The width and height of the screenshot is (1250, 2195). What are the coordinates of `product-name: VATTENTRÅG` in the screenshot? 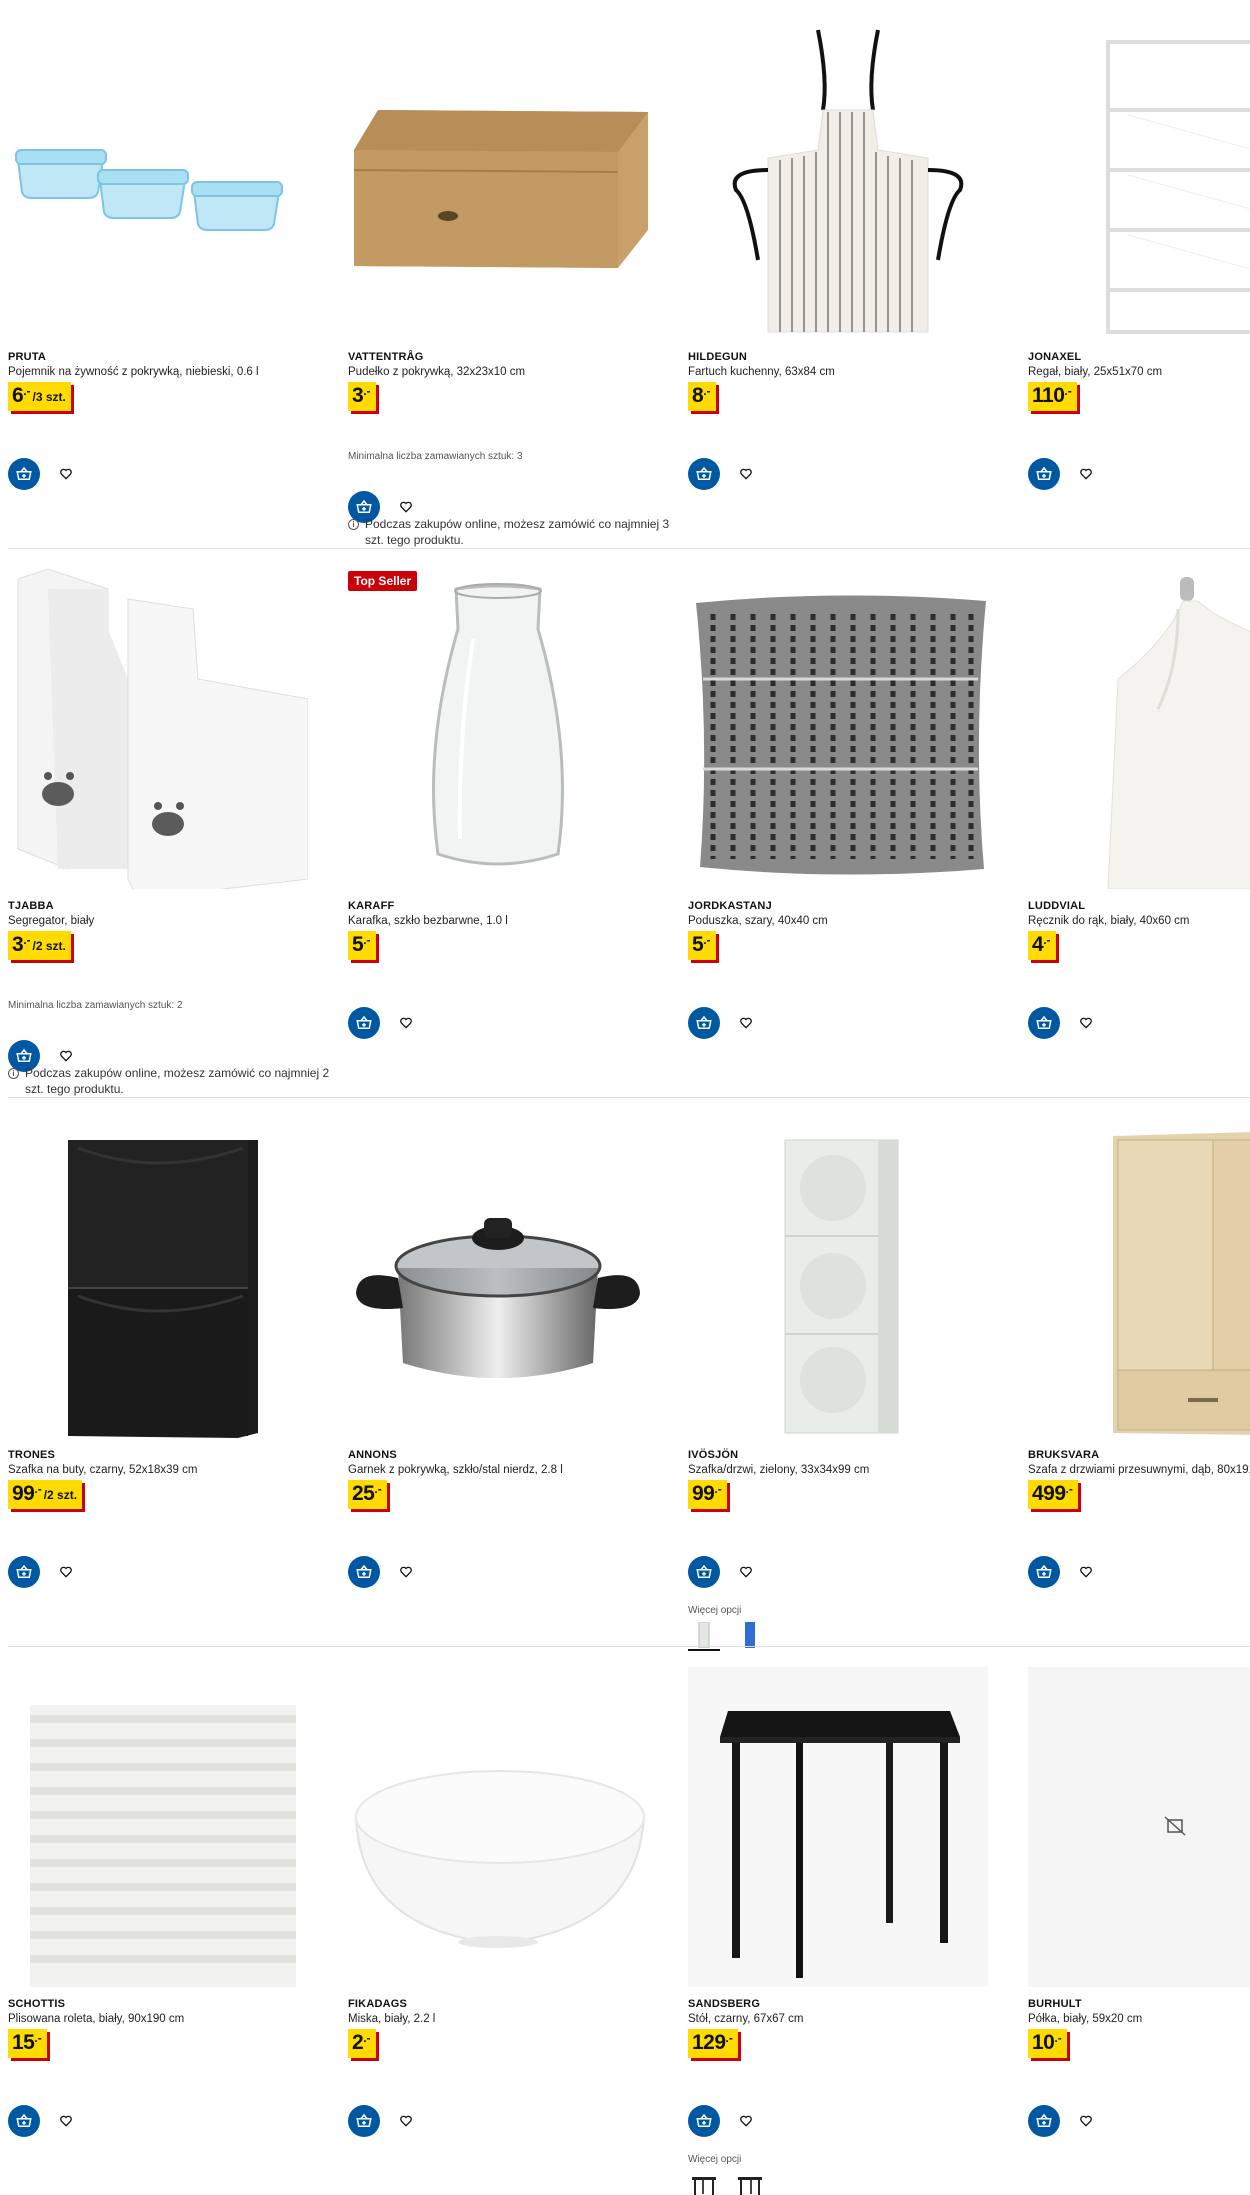 It's located at (386, 357).